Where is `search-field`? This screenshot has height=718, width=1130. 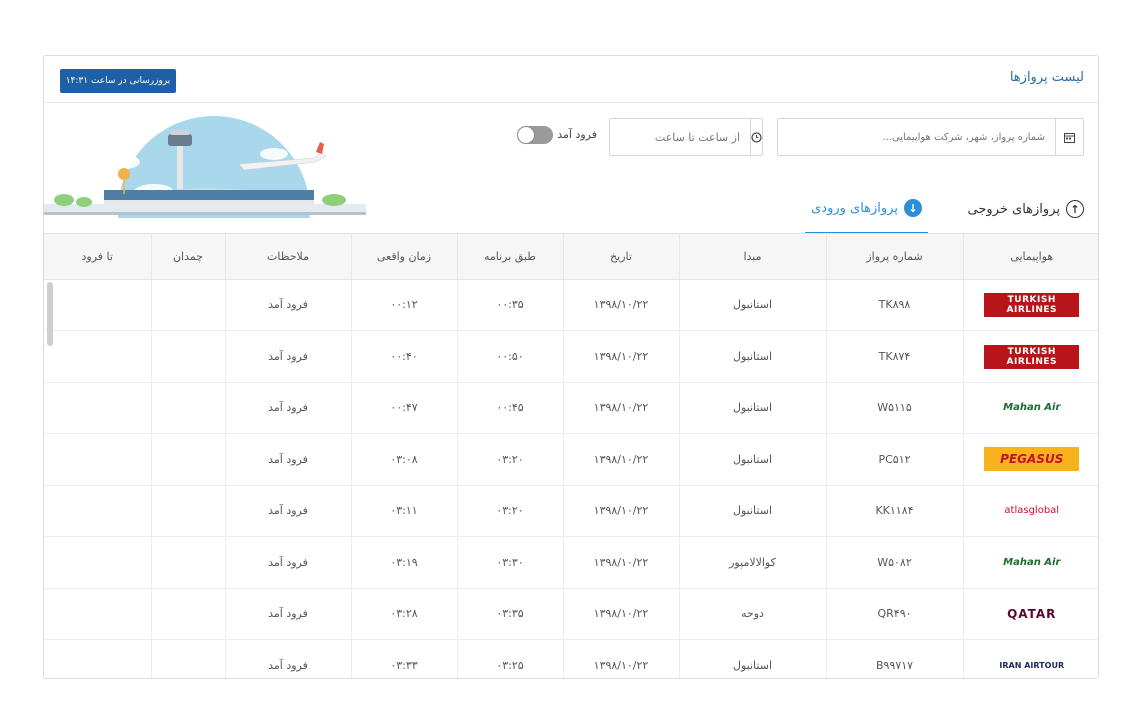 search-field is located at coordinates (930, 137).